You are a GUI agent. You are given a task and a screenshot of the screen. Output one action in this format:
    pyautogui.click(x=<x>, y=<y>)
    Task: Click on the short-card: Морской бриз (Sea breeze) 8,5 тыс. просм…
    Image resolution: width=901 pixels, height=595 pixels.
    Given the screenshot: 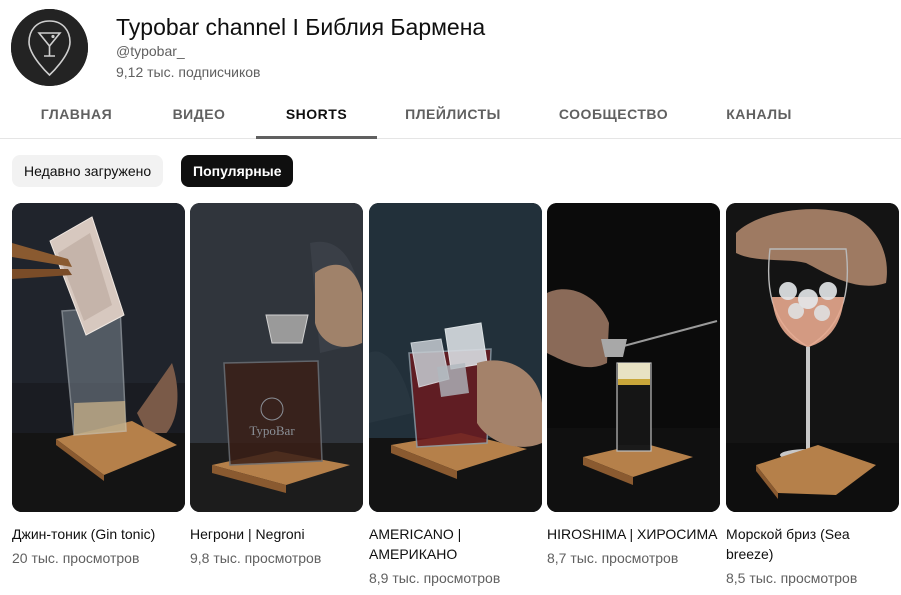 What is the action you would take?
    pyautogui.click(x=812, y=395)
    